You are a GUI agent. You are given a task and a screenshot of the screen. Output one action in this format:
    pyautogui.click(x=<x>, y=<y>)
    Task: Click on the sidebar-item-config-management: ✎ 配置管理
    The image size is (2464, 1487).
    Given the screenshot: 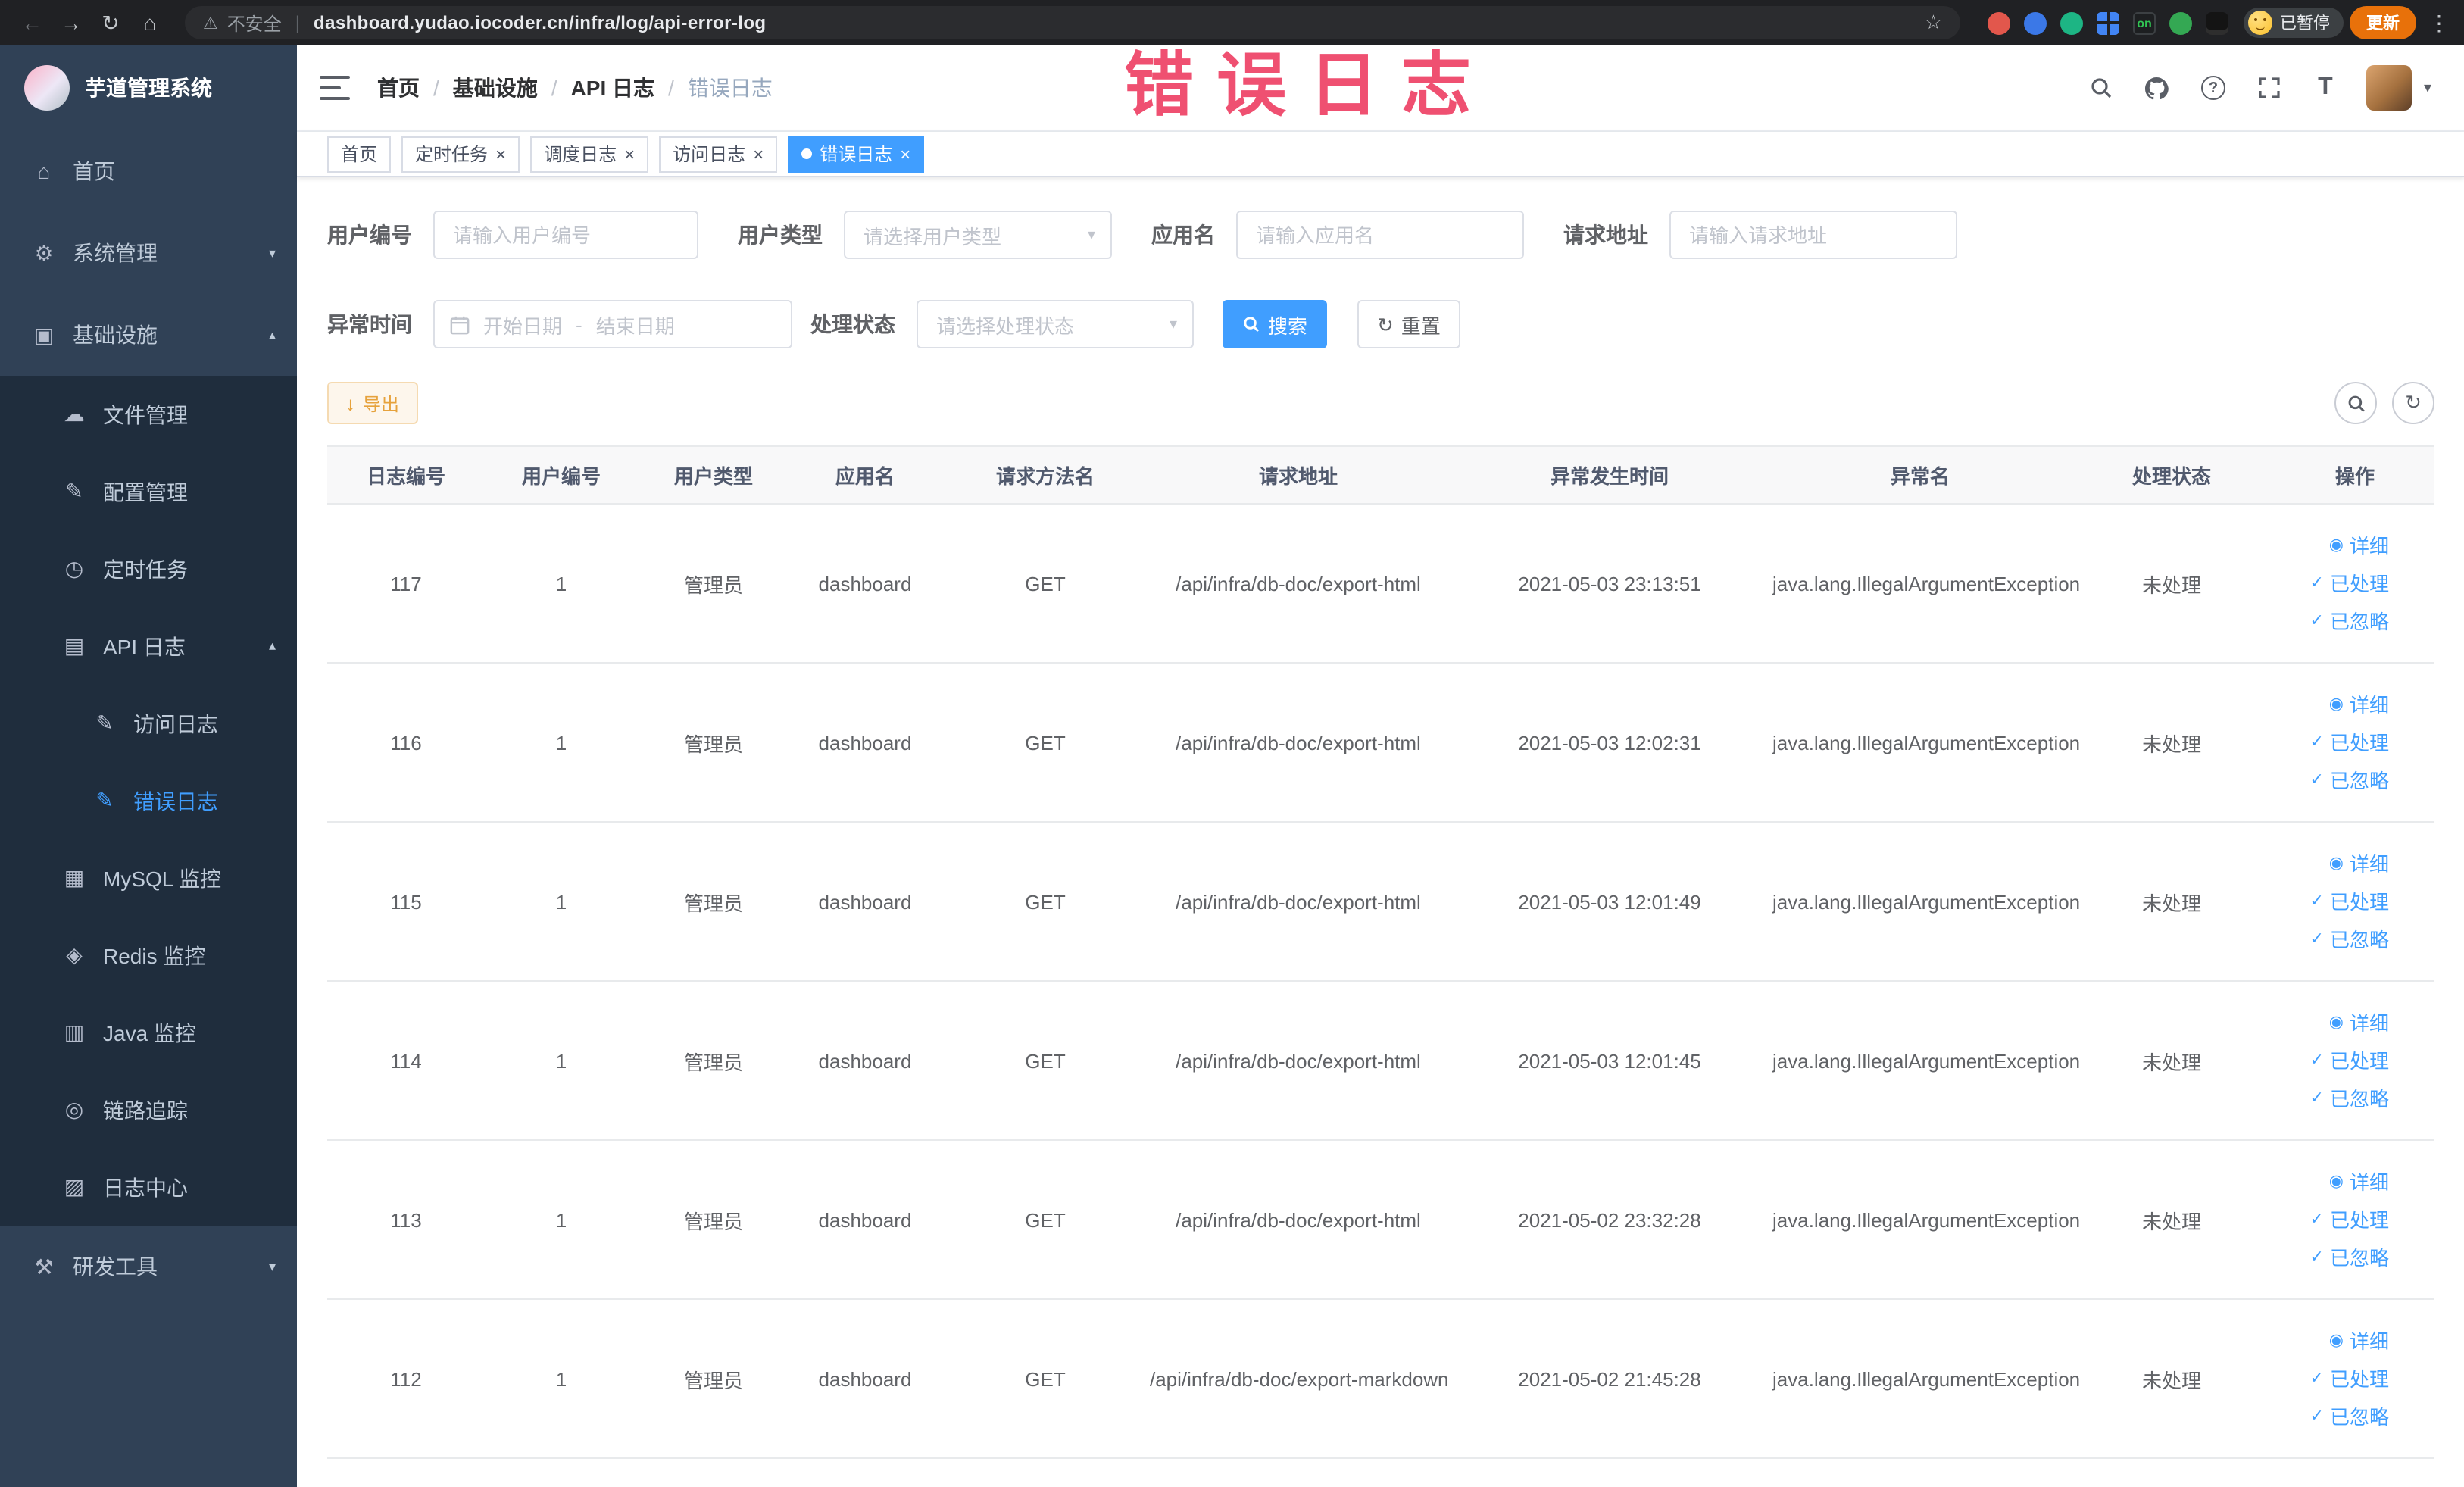 What is the action you would take?
    pyautogui.click(x=148, y=491)
    